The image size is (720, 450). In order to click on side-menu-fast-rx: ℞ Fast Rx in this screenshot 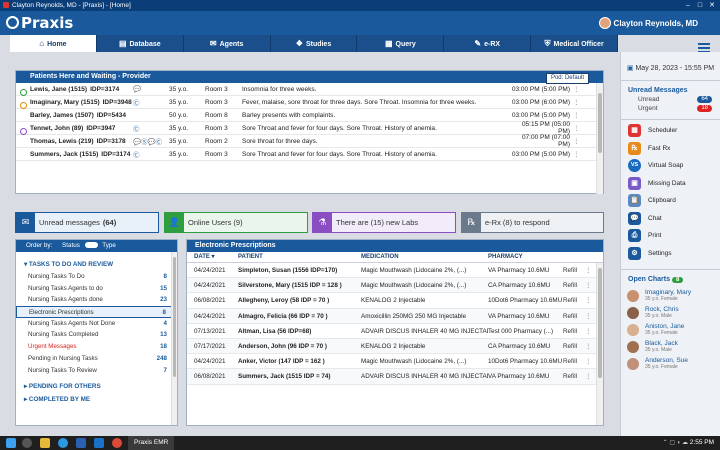, I will do `click(670, 149)`.